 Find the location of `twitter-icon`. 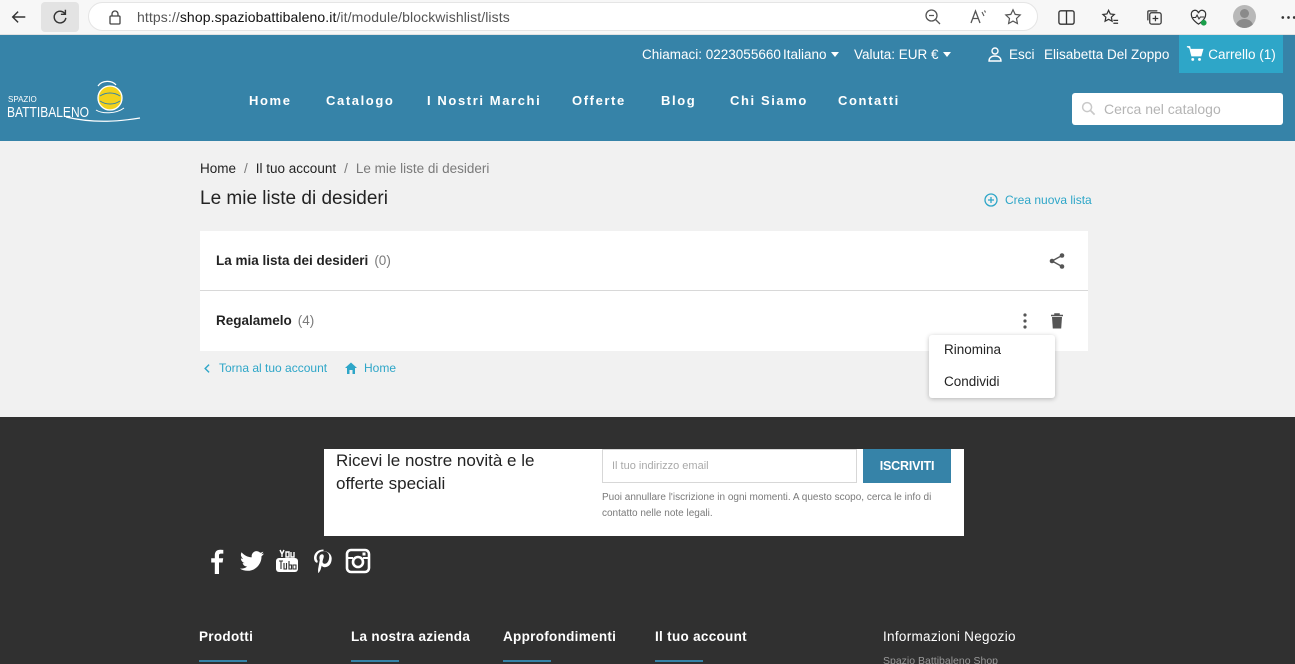

twitter-icon is located at coordinates (252, 561).